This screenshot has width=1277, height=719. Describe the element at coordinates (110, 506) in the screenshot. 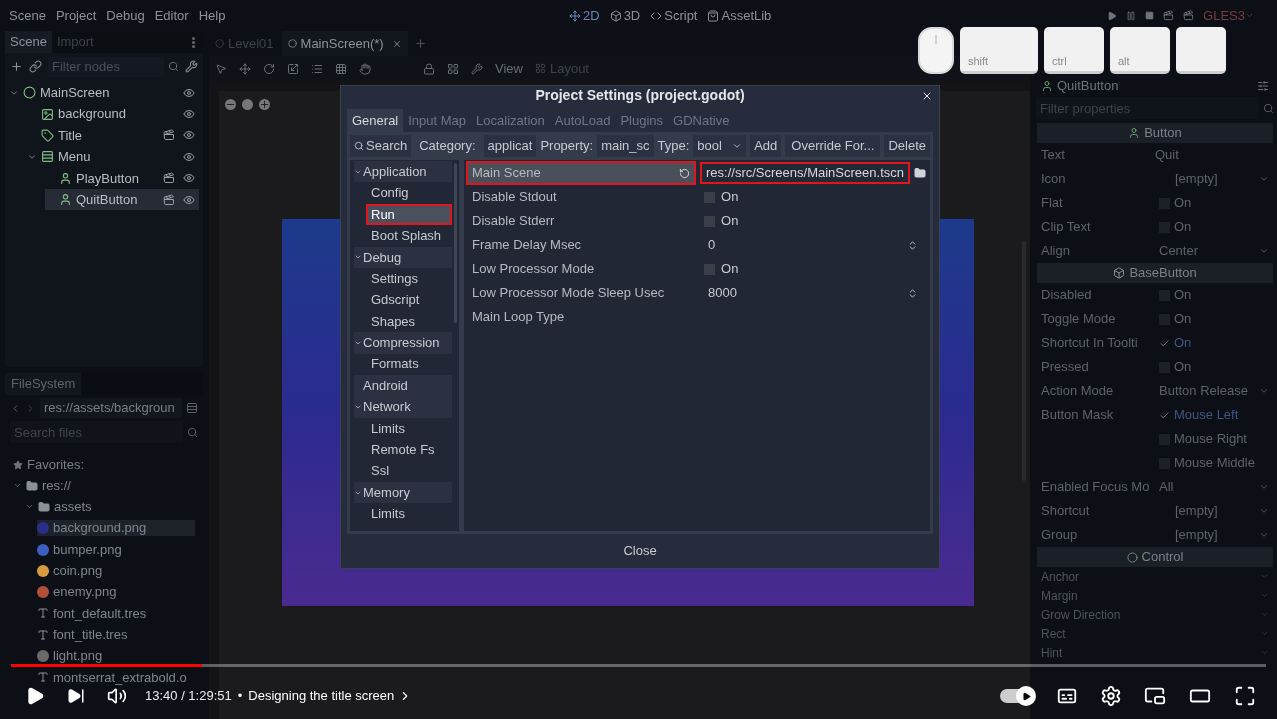

I see `file-tree-item: assets` at that location.